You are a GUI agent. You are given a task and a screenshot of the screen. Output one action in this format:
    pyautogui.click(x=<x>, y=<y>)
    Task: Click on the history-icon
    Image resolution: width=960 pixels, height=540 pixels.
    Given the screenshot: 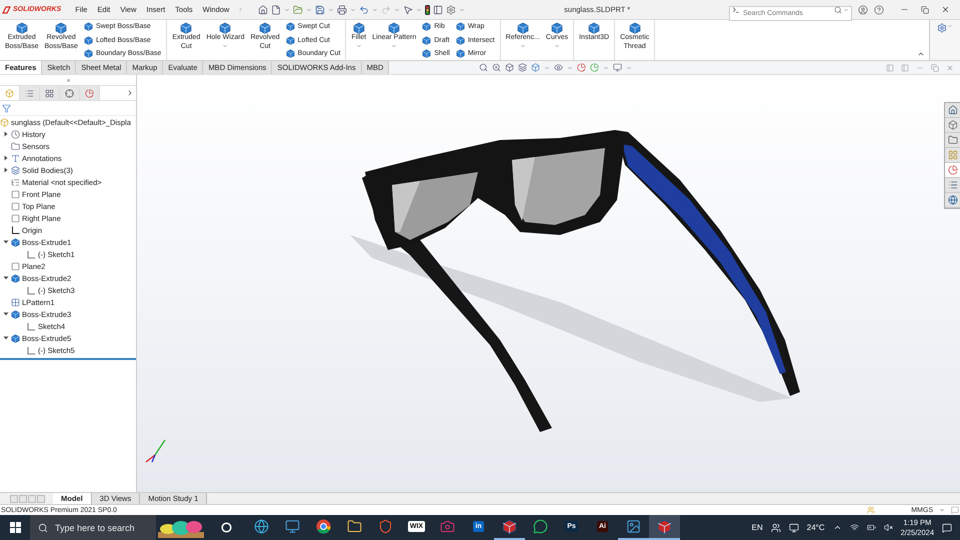 What is the action you would take?
    pyautogui.click(x=15, y=134)
    